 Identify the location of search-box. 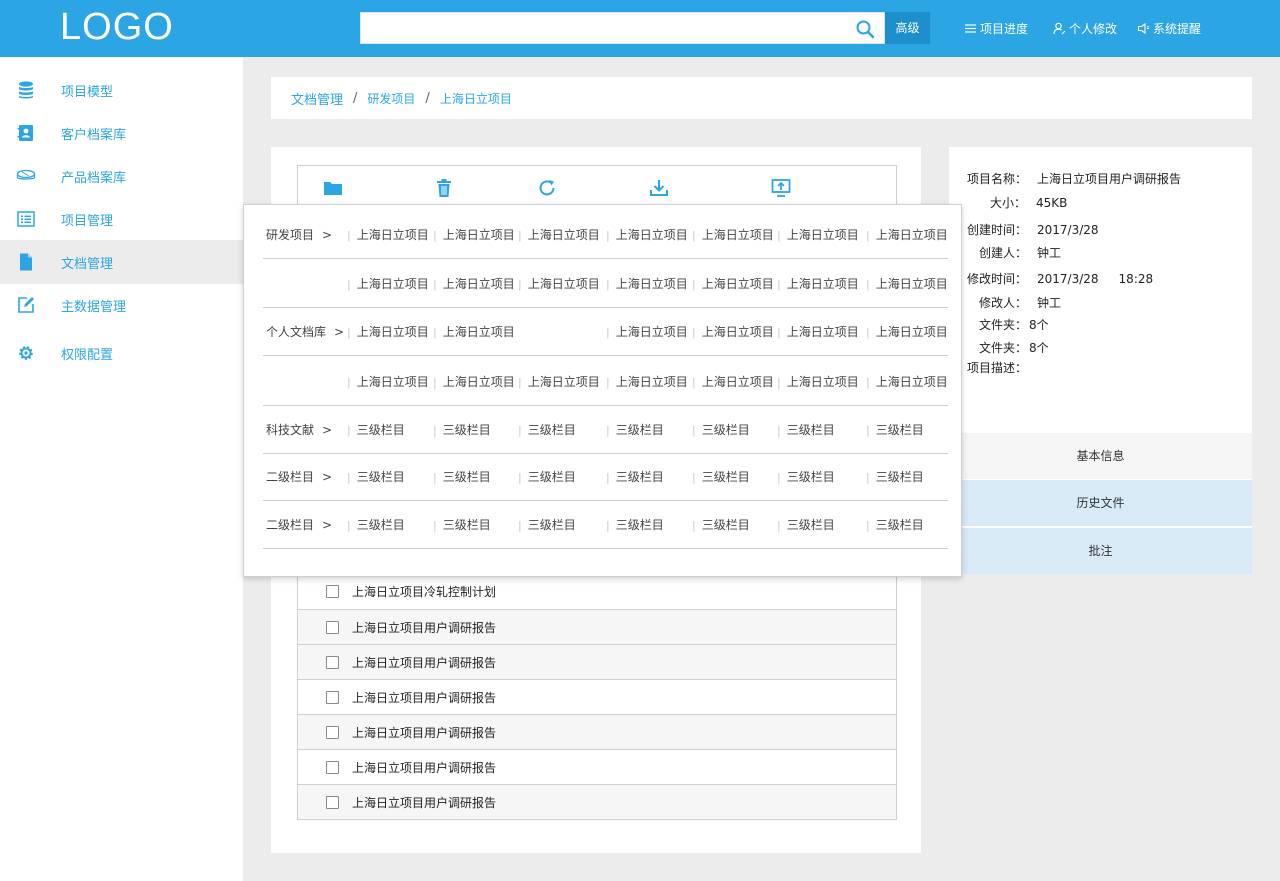
(622, 28).